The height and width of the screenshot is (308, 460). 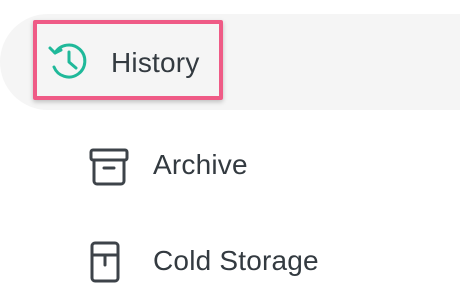 I want to click on nav-item-label: Cold Storage, so click(x=236, y=260).